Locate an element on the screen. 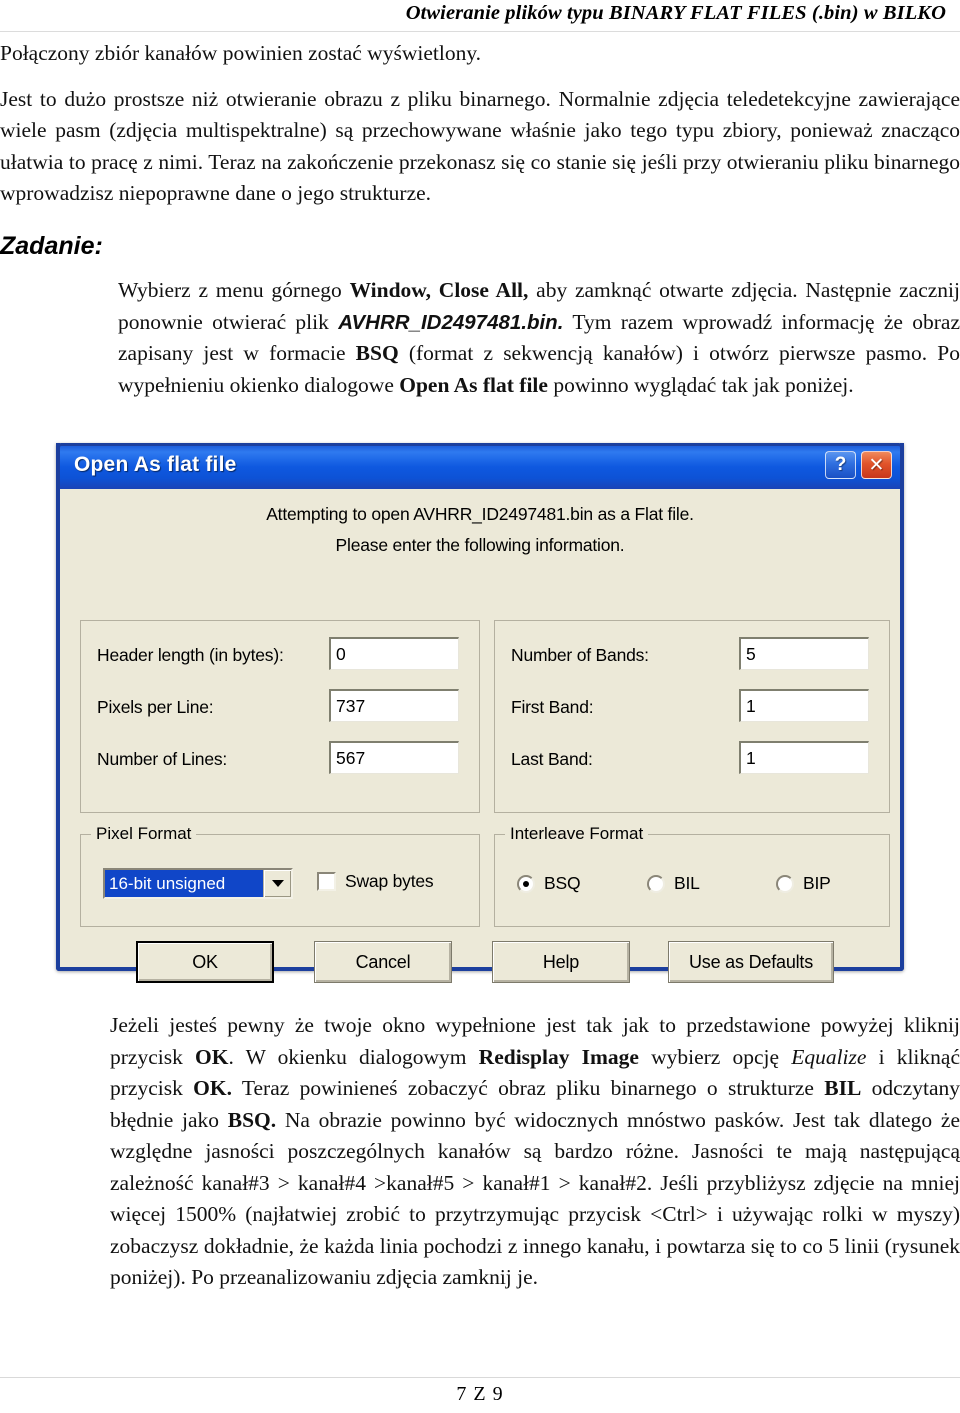 The width and height of the screenshot is (960, 1413). header-divider is located at coordinates (480, 31).